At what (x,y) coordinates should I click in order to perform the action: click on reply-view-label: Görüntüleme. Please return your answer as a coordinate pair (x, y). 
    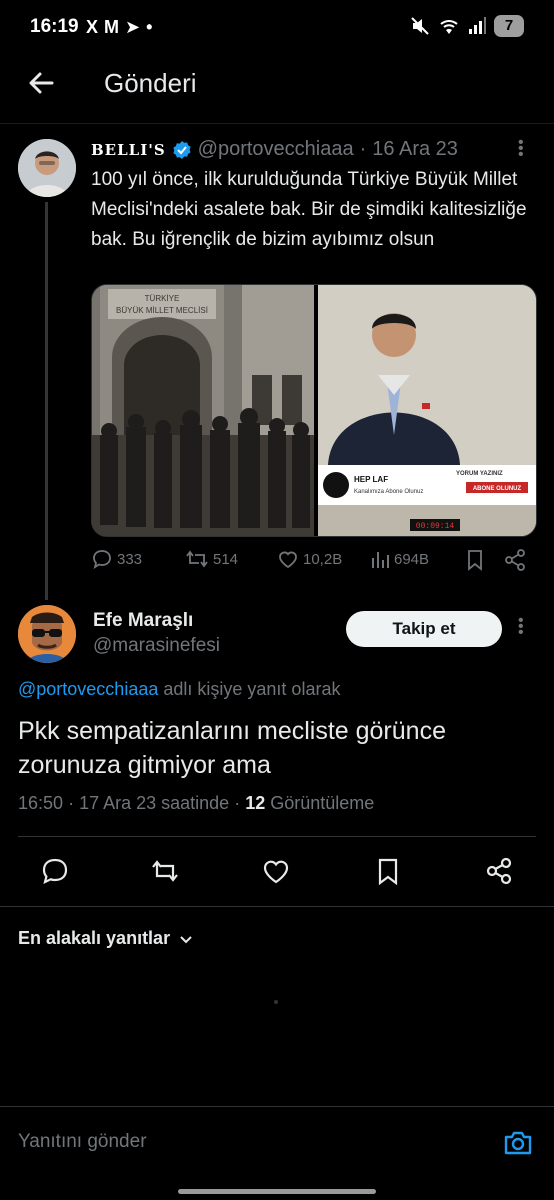
    Looking at the image, I should click on (322, 803).